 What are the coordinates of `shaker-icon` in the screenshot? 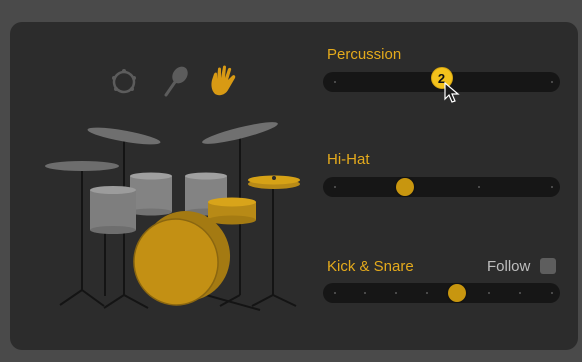 It's located at (176, 81).